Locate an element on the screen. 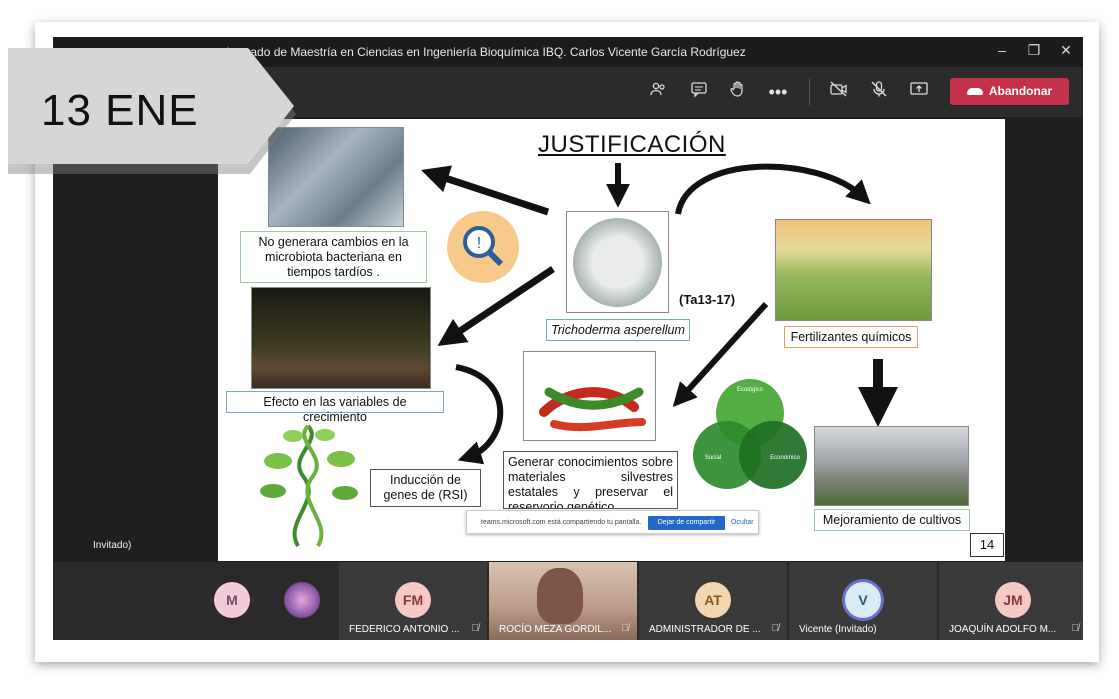  date-badge: 13 ENE is located at coordinates (153, 111).